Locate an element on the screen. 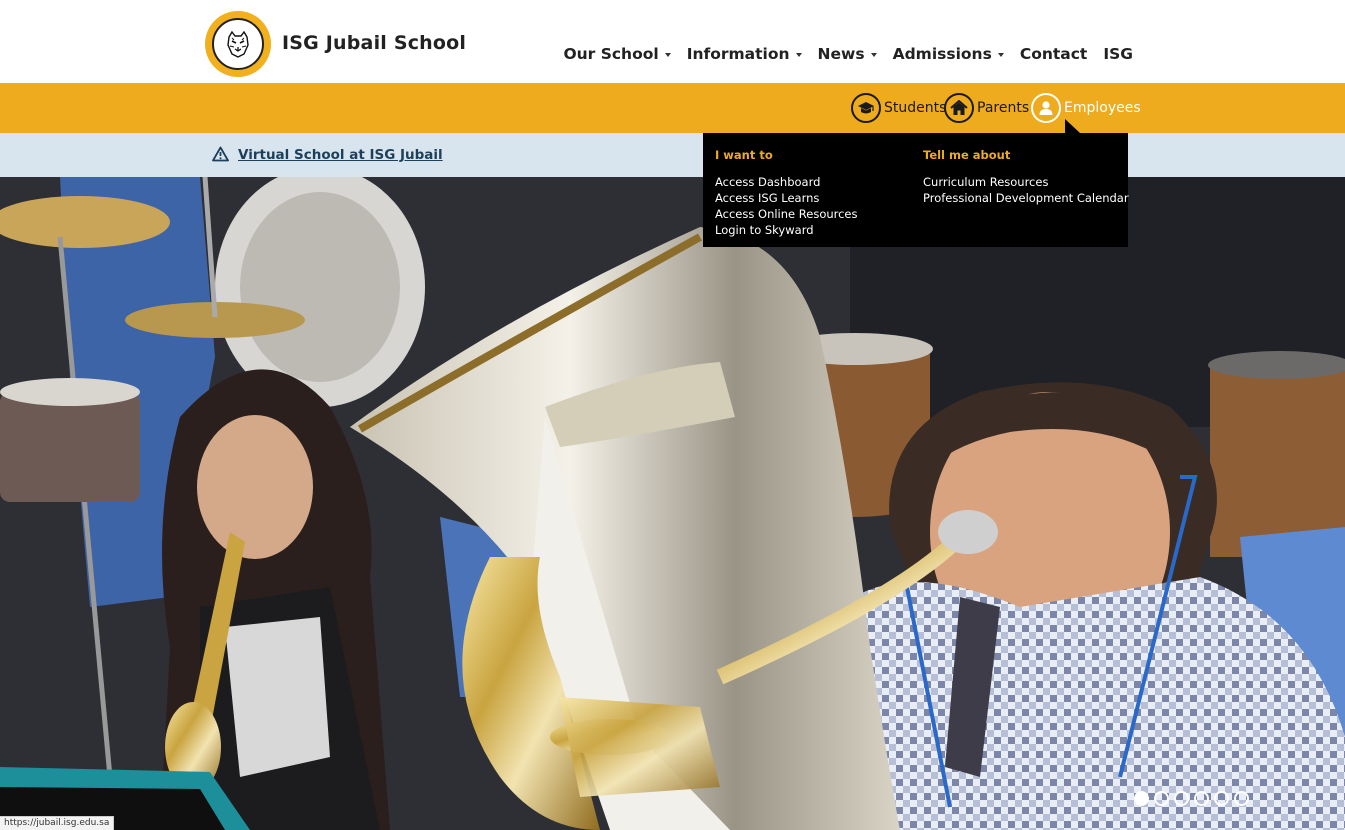 Image resolution: width=1345 pixels, height=830 pixels. user-icon is located at coordinates (1046, 108).